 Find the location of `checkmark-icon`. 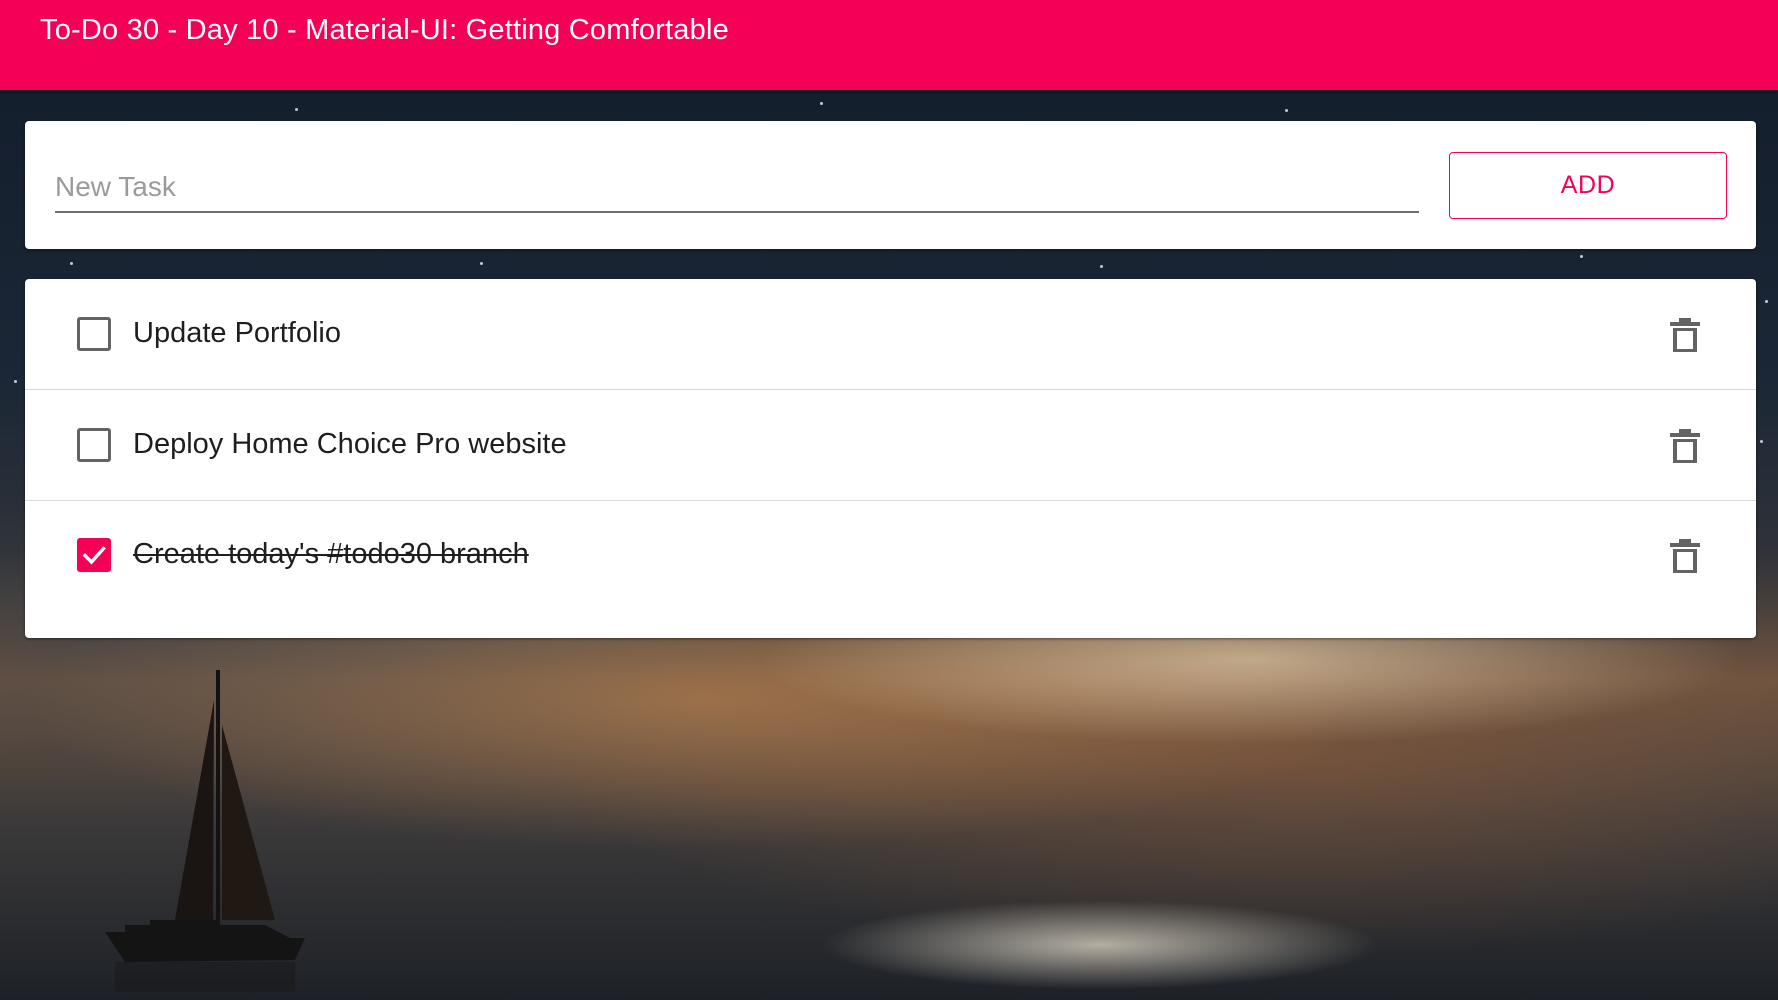

checkmark-icon is located at coordinates (94, 555).